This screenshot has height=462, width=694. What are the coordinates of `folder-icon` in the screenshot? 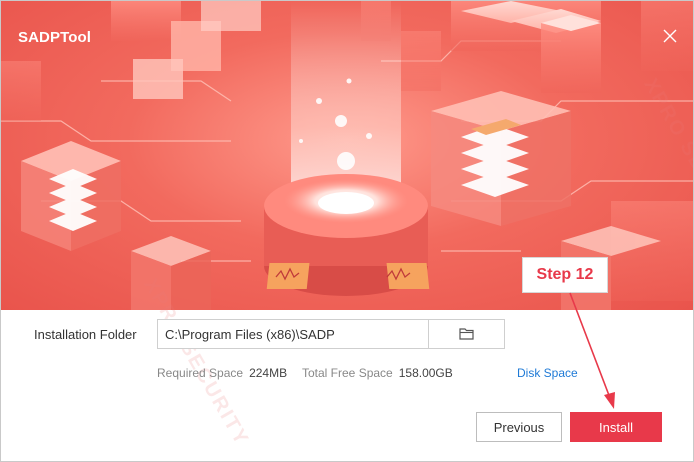 It's located at (466, 334).